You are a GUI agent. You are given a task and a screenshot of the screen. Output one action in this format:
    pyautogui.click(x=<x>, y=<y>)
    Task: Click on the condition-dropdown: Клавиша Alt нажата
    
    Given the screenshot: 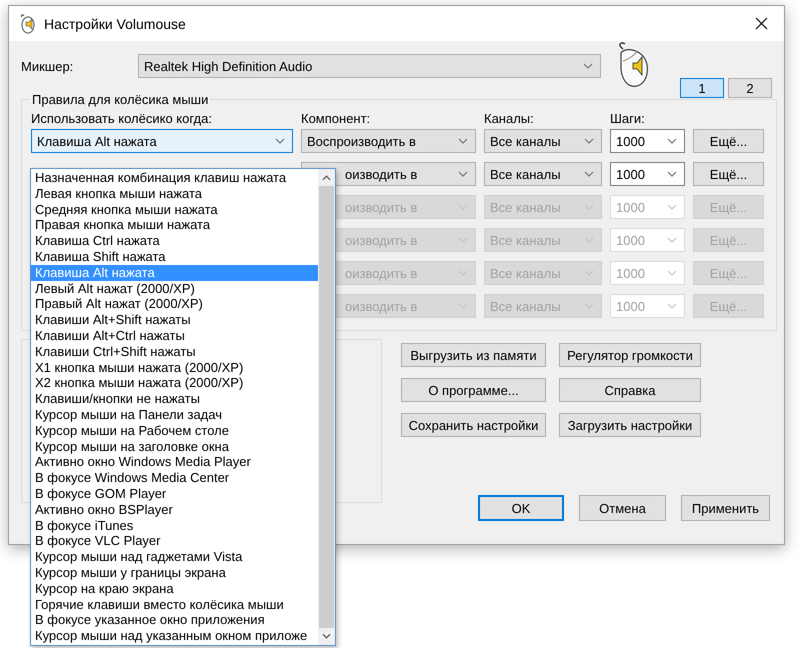 What is the action you would take?
    pyautogui.click(x=162, y=141)
    